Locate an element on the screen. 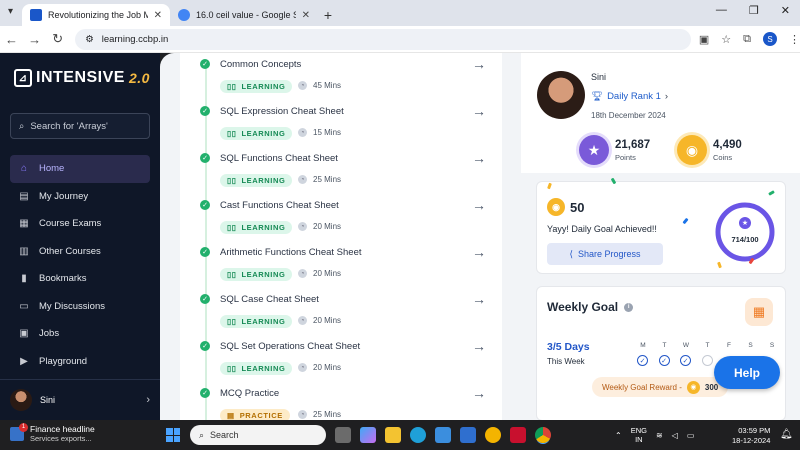 The width and height of the screenshot is (800, 450). list-item: ✓ Common Concepts → ▯▯ LEARNING ◔ 45 Mins is located at coordinates (341, 78).